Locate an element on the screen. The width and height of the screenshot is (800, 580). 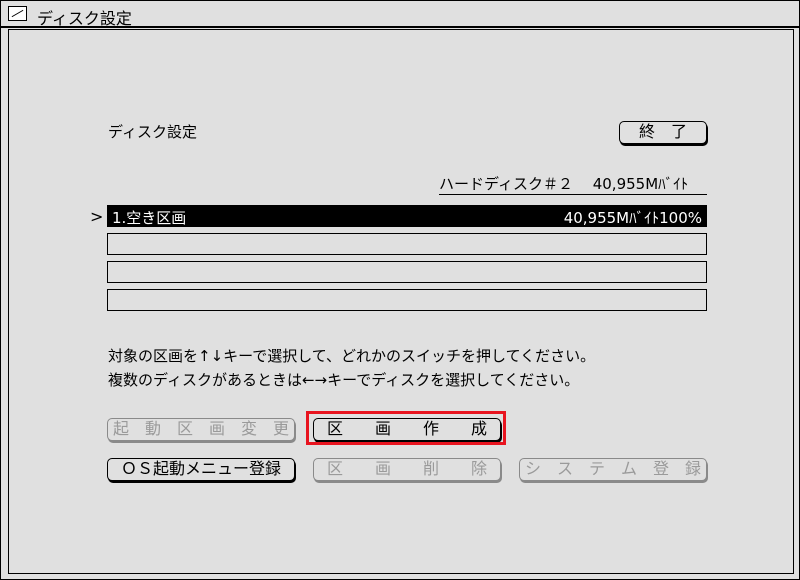
highlight-box is located at coordinates (406, 428).